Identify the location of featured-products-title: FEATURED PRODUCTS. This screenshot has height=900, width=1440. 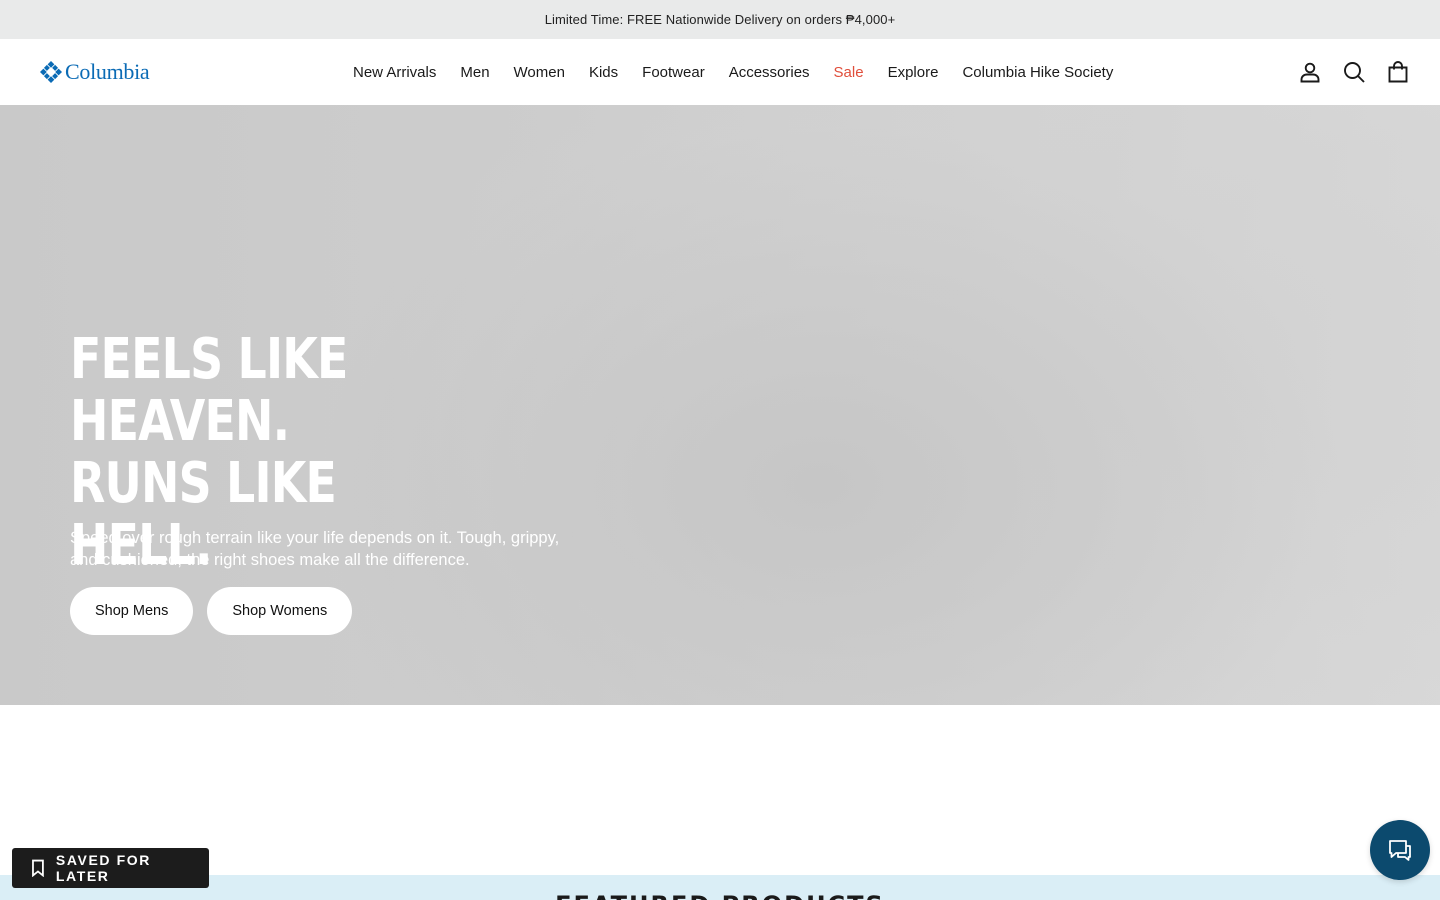
(720, 895).